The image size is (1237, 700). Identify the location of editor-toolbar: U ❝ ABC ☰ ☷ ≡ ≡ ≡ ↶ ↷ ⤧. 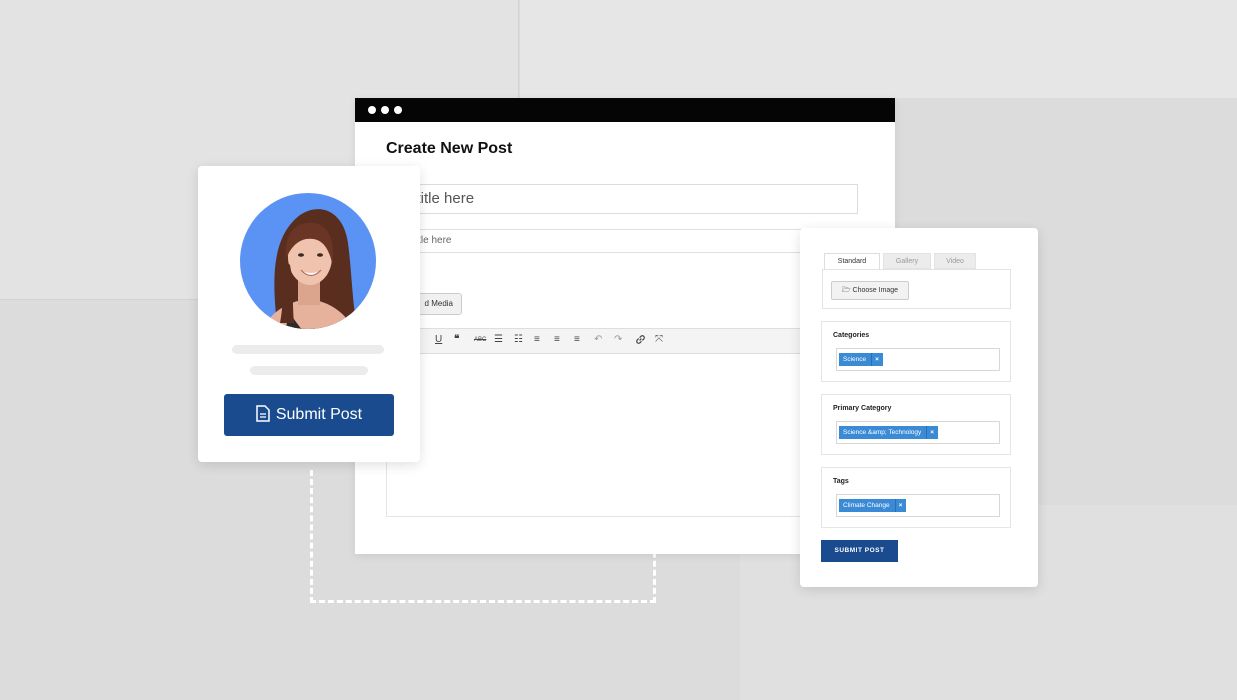
(622, 341).